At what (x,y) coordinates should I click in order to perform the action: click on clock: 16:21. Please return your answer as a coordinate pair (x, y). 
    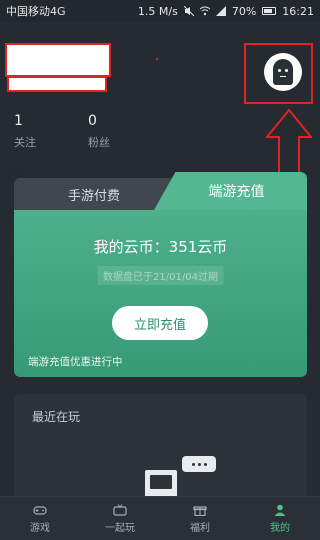
    Looking at the image, I should click on (298, 11).